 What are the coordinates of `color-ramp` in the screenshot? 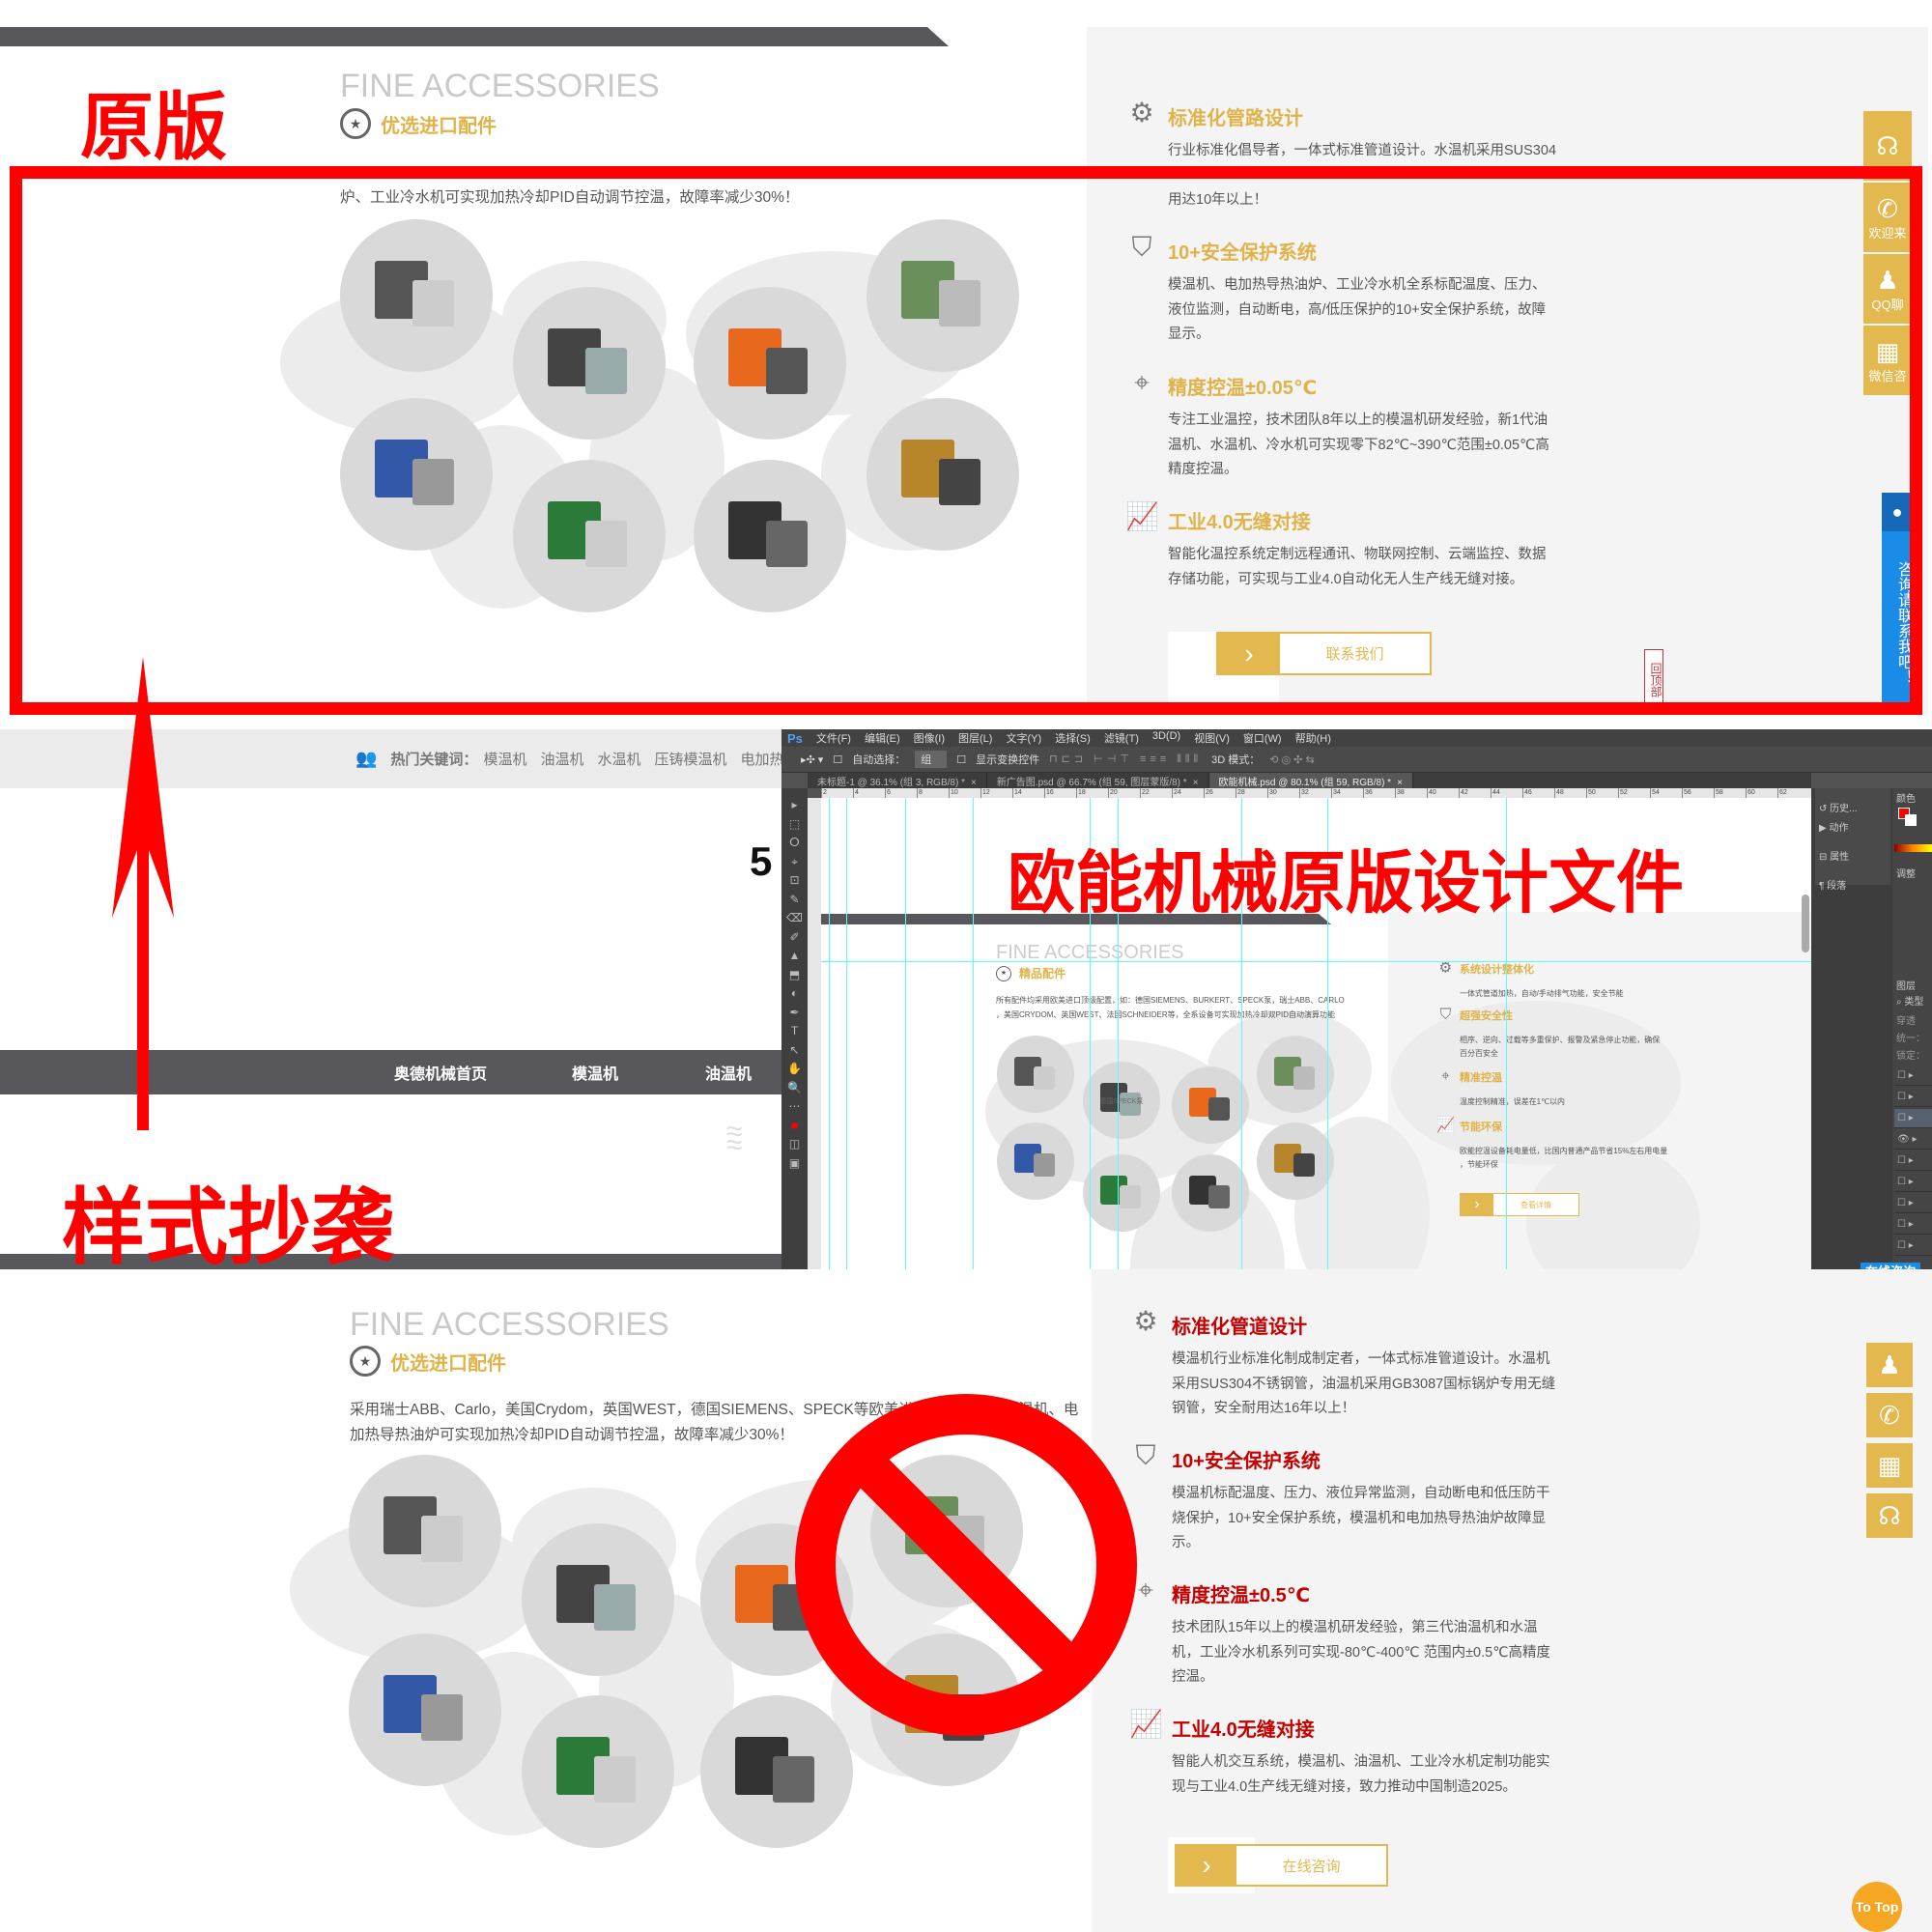 It's located at (1913, 848).